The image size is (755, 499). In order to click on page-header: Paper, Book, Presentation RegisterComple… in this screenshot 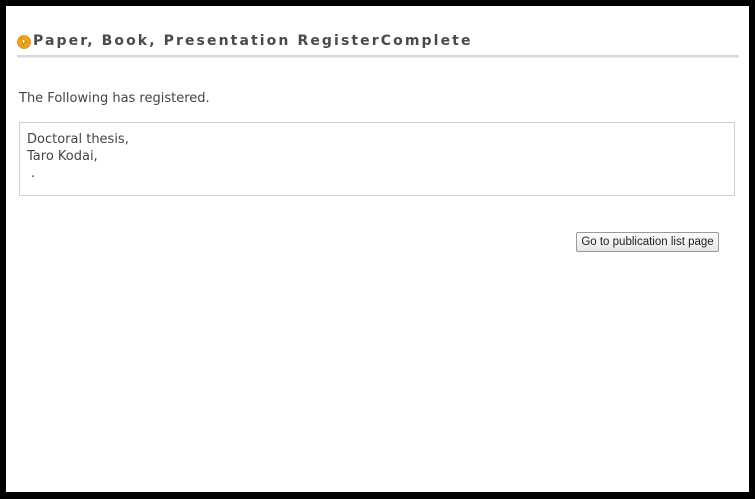, I will do `click(377, 41)`.